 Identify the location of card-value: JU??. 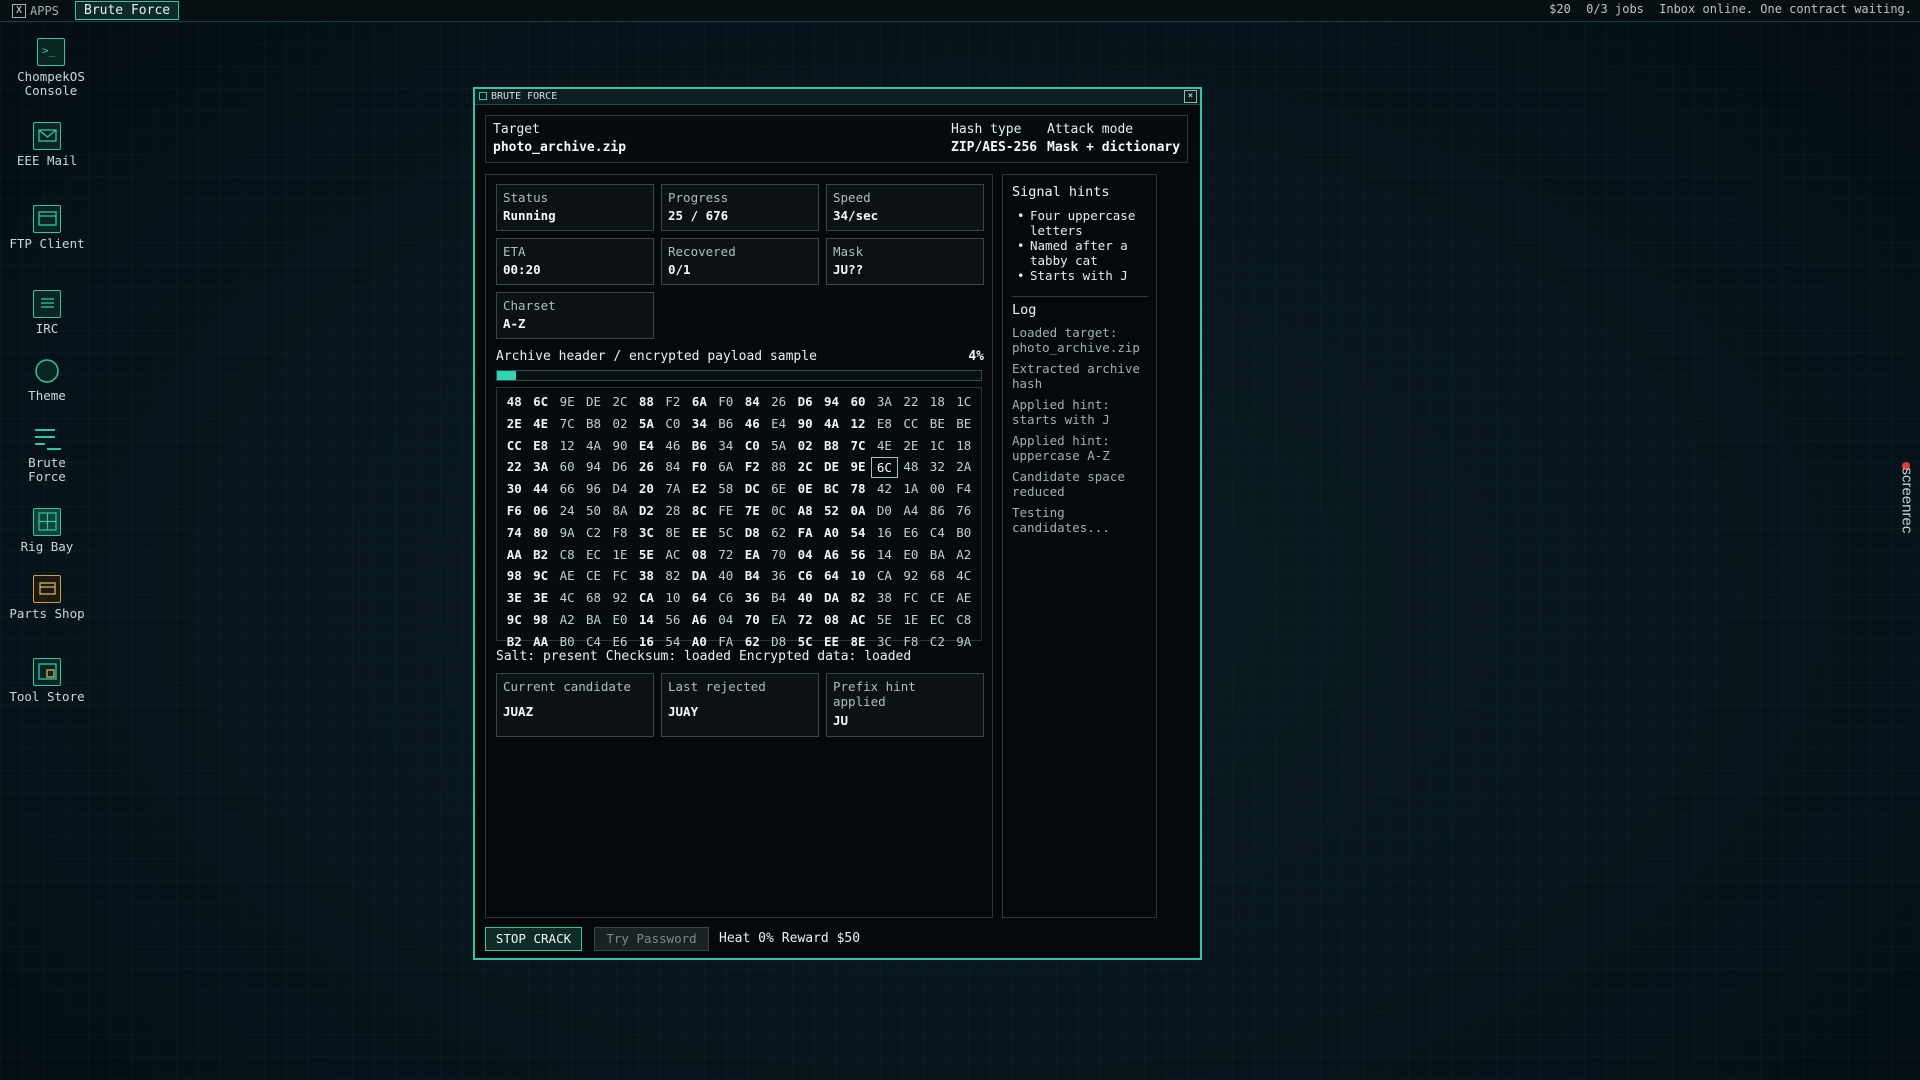
(848, 269).